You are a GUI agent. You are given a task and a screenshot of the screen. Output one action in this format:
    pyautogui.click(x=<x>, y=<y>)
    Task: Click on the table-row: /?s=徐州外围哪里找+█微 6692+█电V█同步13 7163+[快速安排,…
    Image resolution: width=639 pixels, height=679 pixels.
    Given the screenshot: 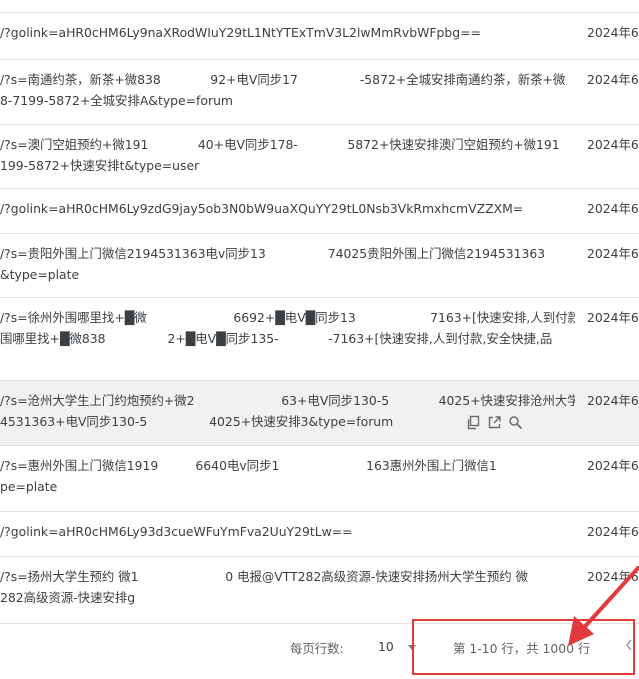 What is the action you would take?
    pyautogui.click(x=319, y=339)
    